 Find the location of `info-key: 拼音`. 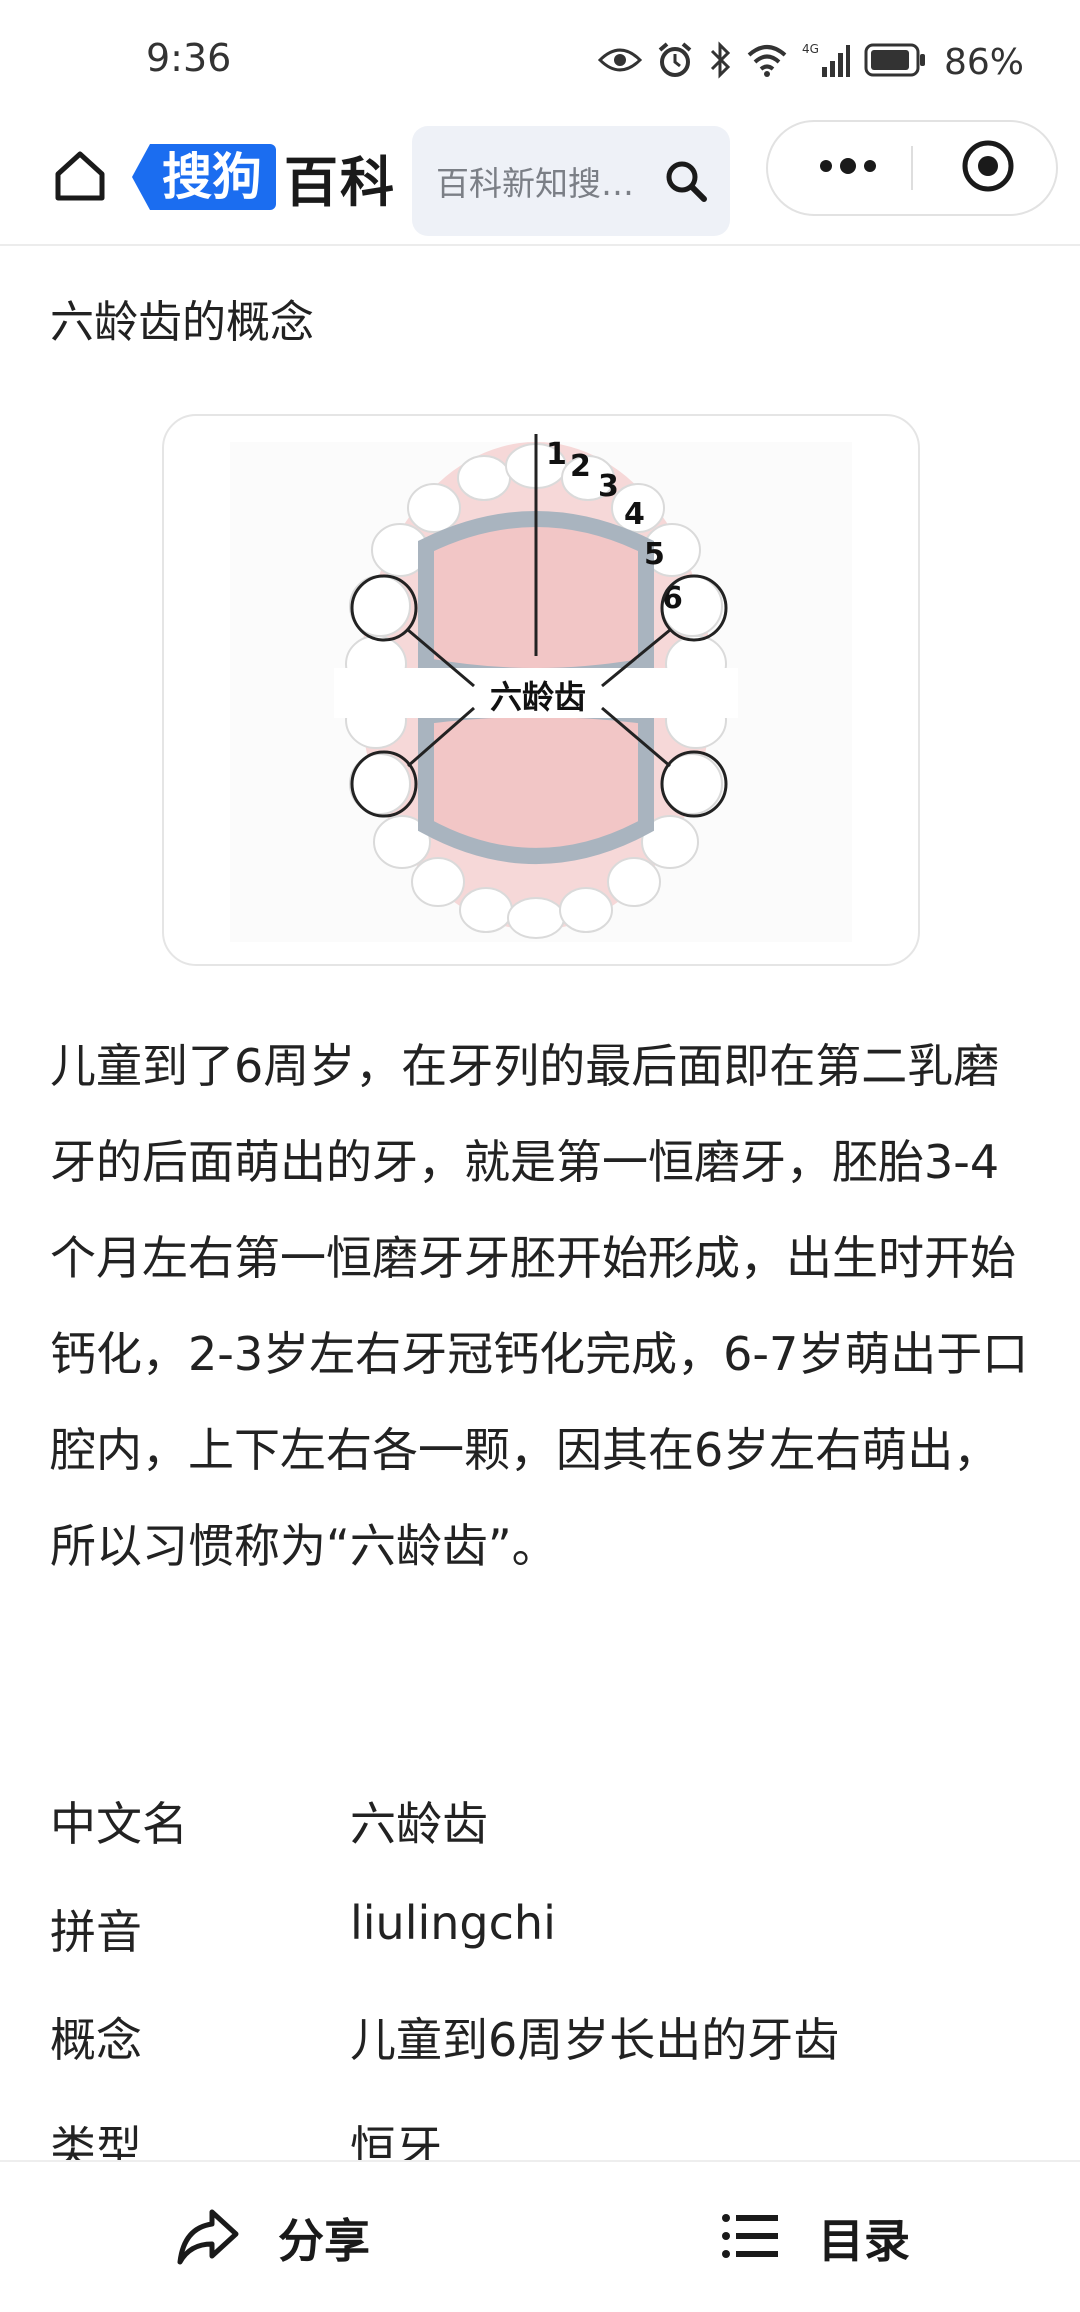

info-key: 拼音 is located at coordinates (96, 1932).